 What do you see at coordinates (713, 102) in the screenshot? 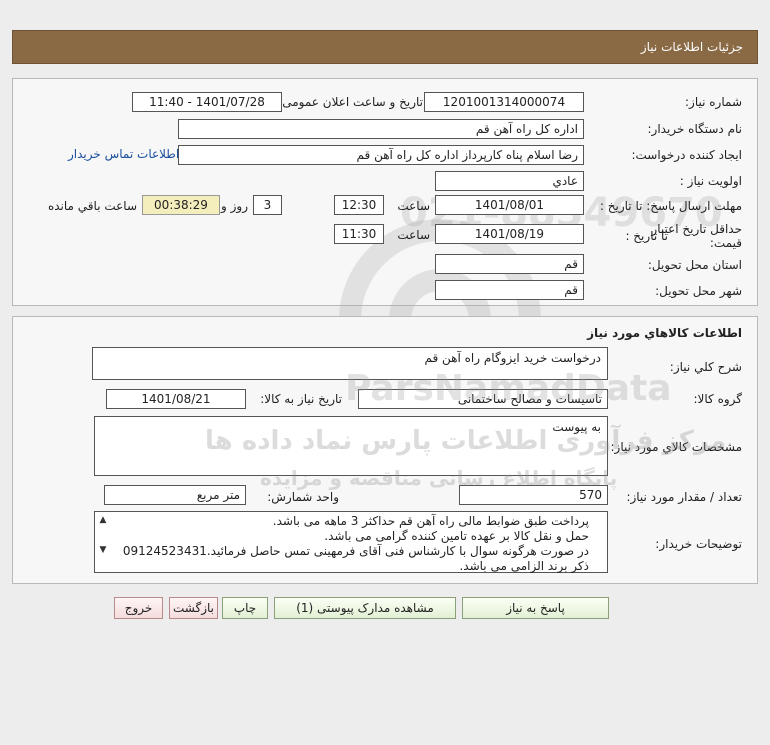
I see `need-number-label: شماره نیاز:` at bounding box center [713, 102].